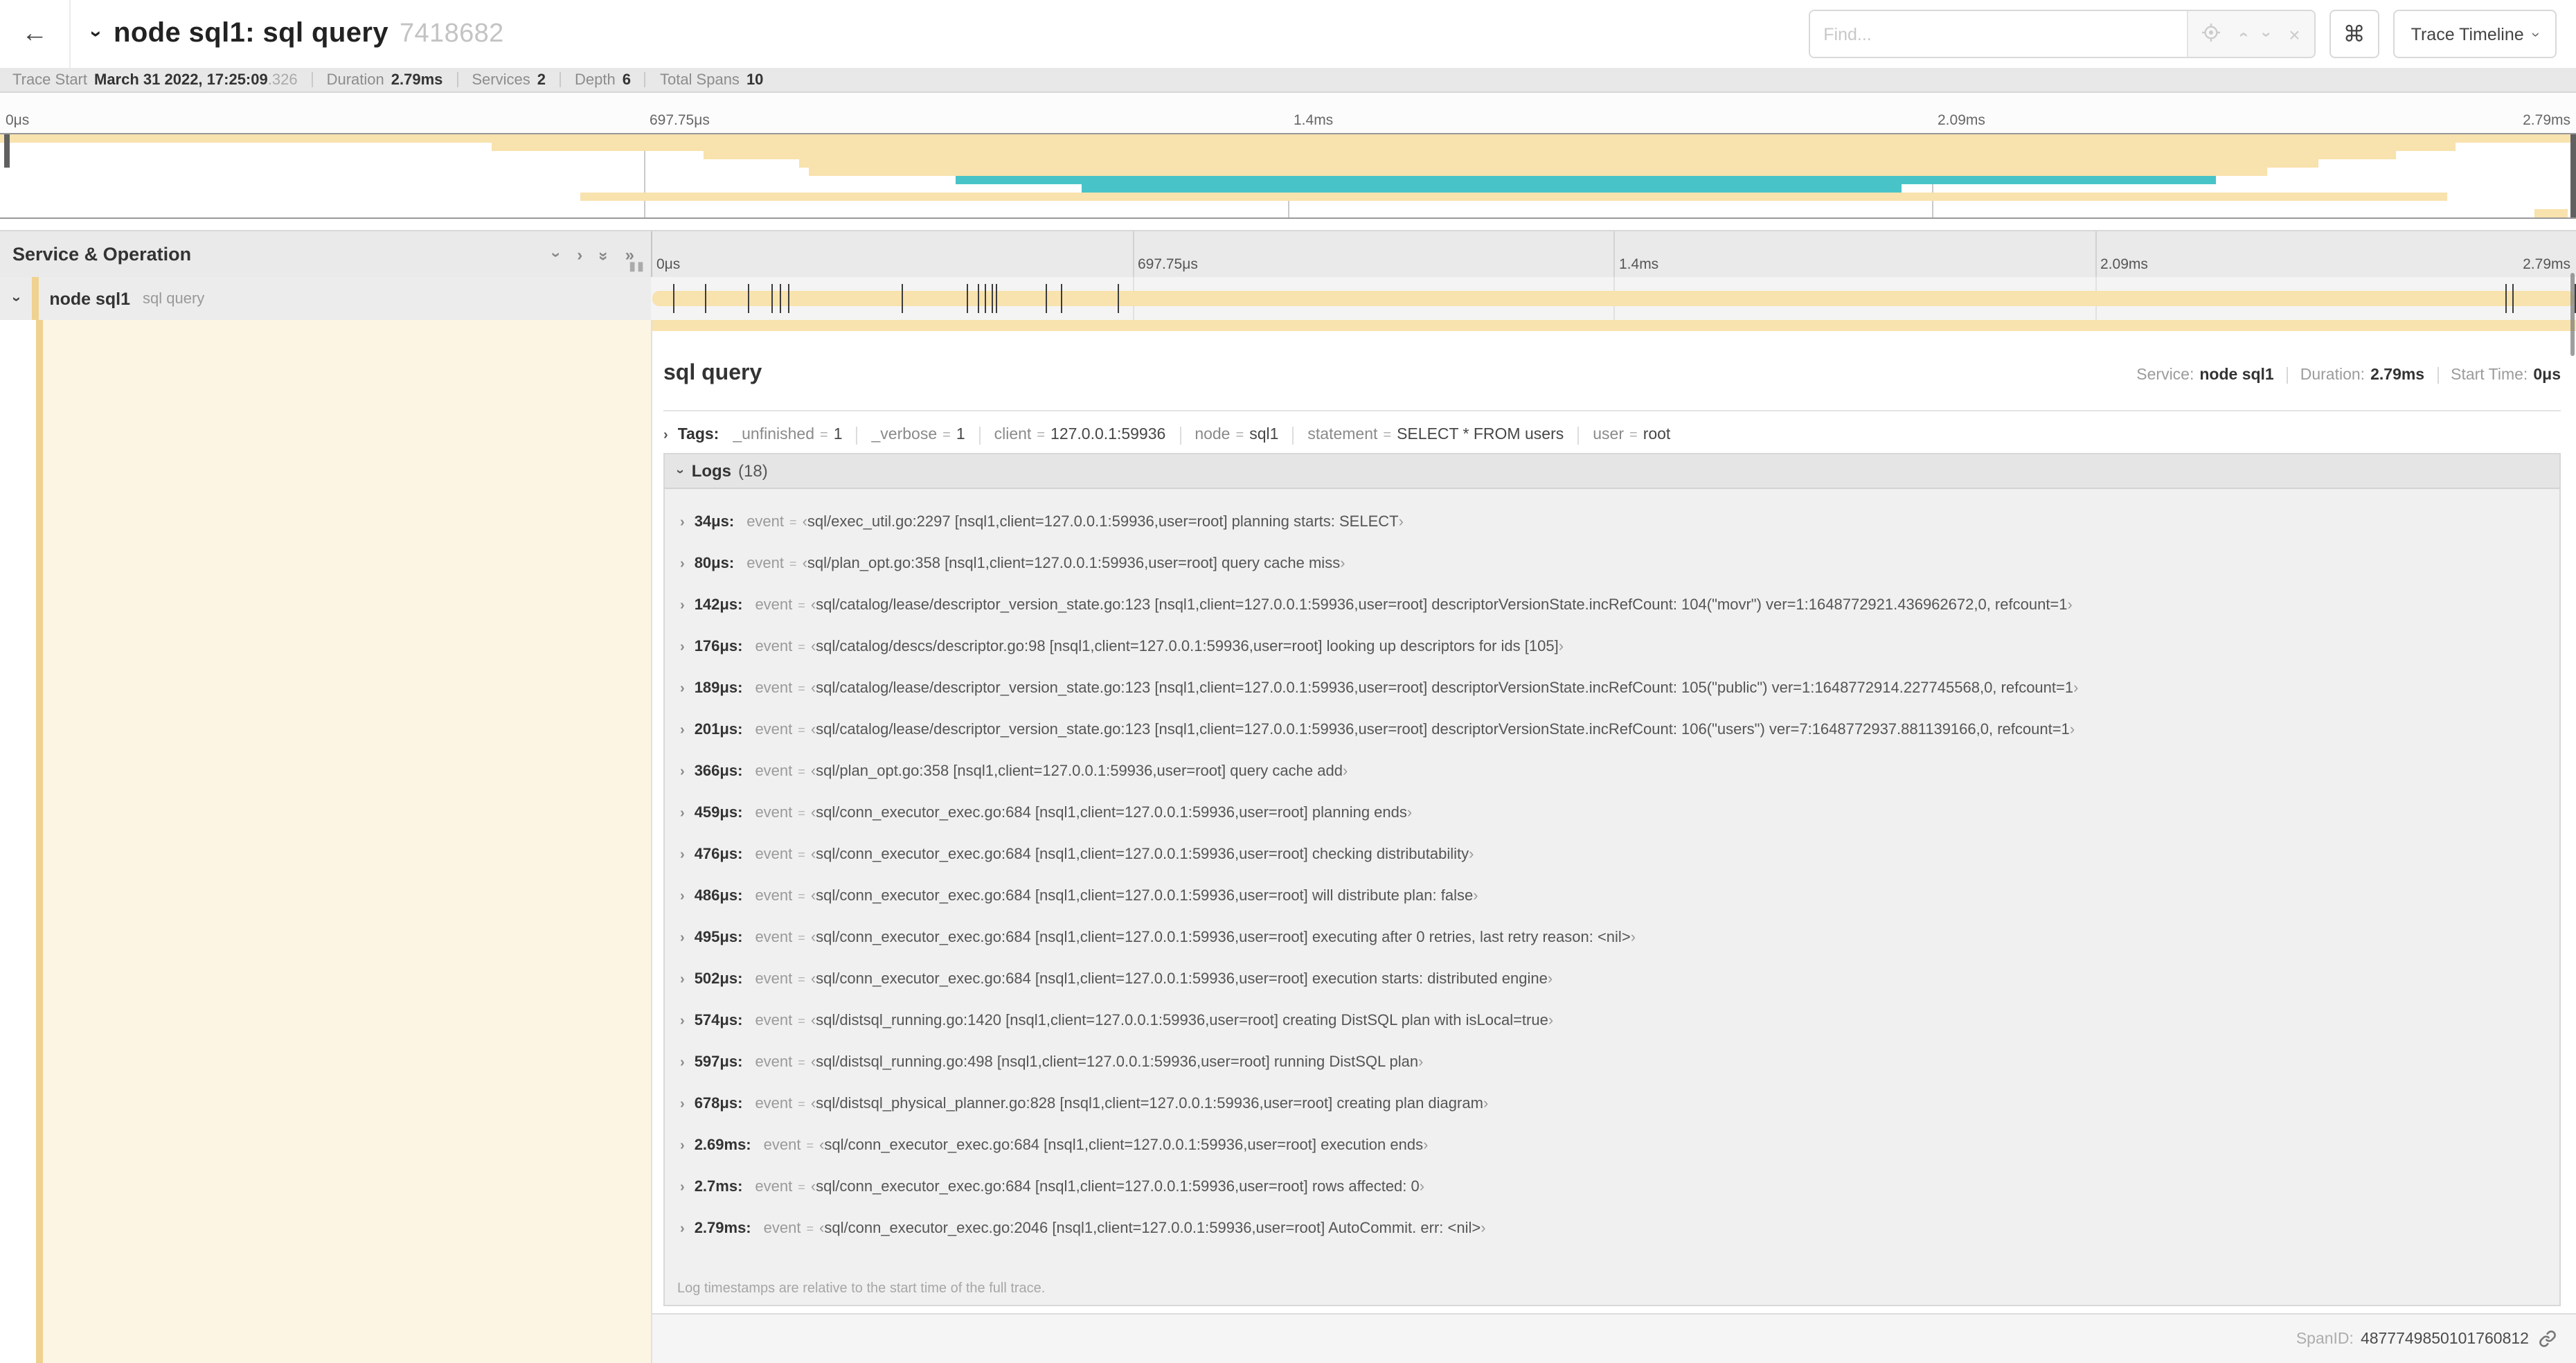 The height and width of the screenshot is (1363, 2576). I want to click on trace-depth: Depth 6, so click(603, 80).